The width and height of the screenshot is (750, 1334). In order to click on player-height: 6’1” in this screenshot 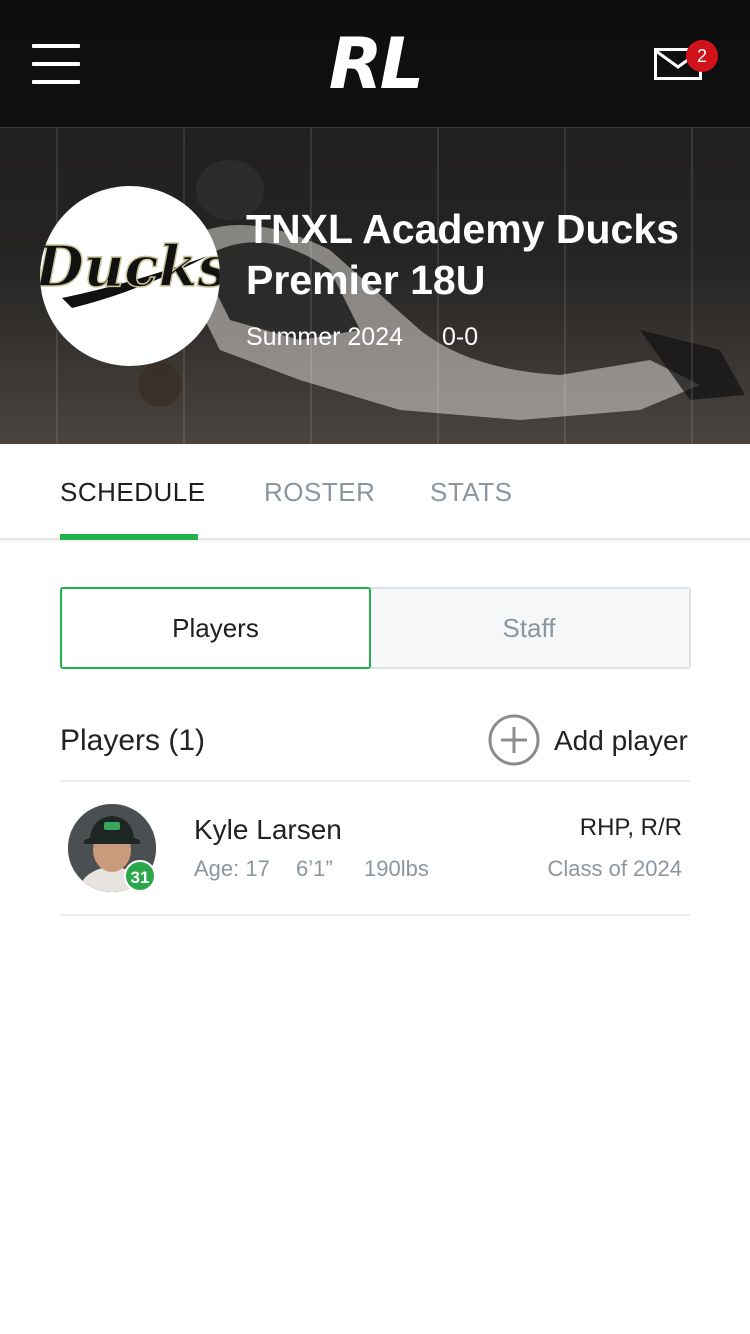, I will do `click(314, 868)`.